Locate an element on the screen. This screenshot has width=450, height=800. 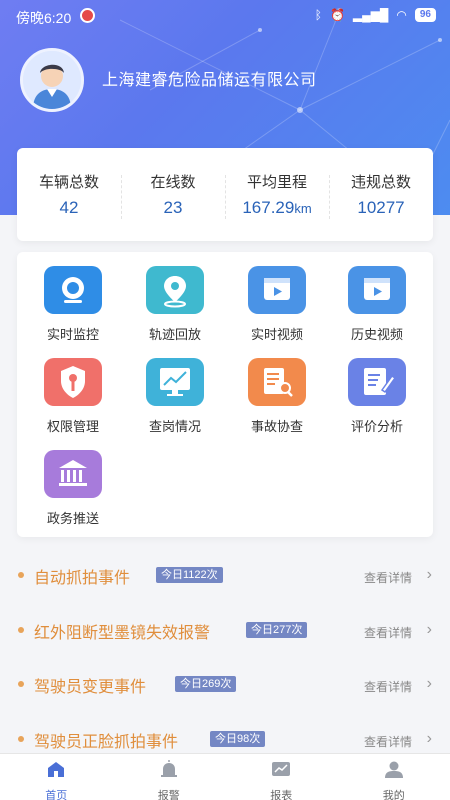
stat-label: 平均里程 is located at coordinates (276, 182).